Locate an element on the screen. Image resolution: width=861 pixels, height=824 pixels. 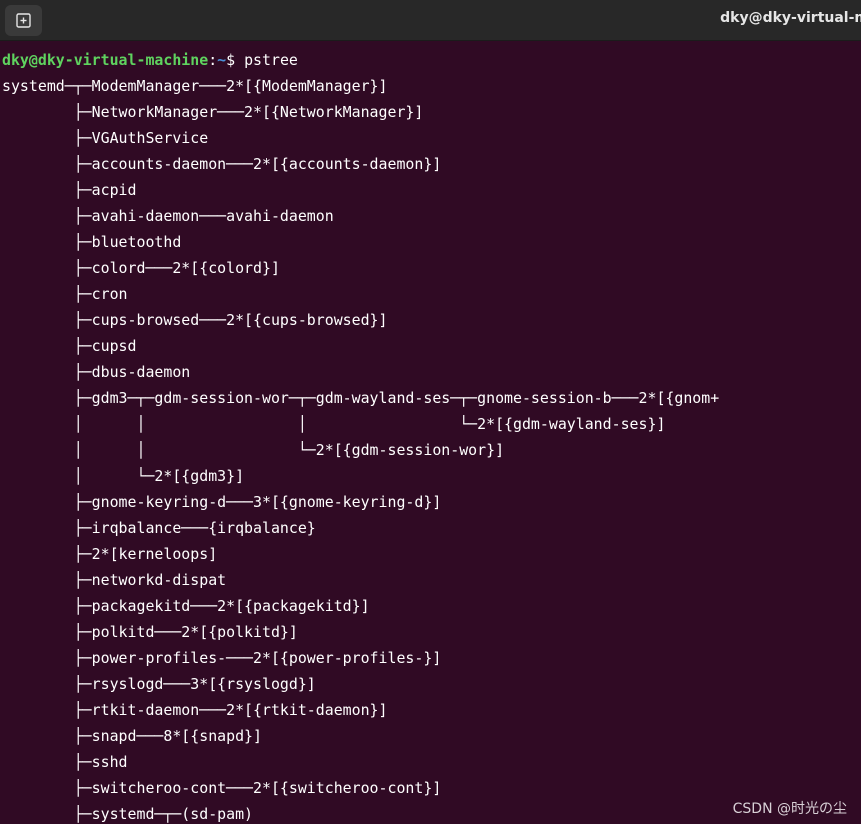
output-line: ├─NetworkManager───2*[{NetworkManager}] is located at coordinates (213, 112).